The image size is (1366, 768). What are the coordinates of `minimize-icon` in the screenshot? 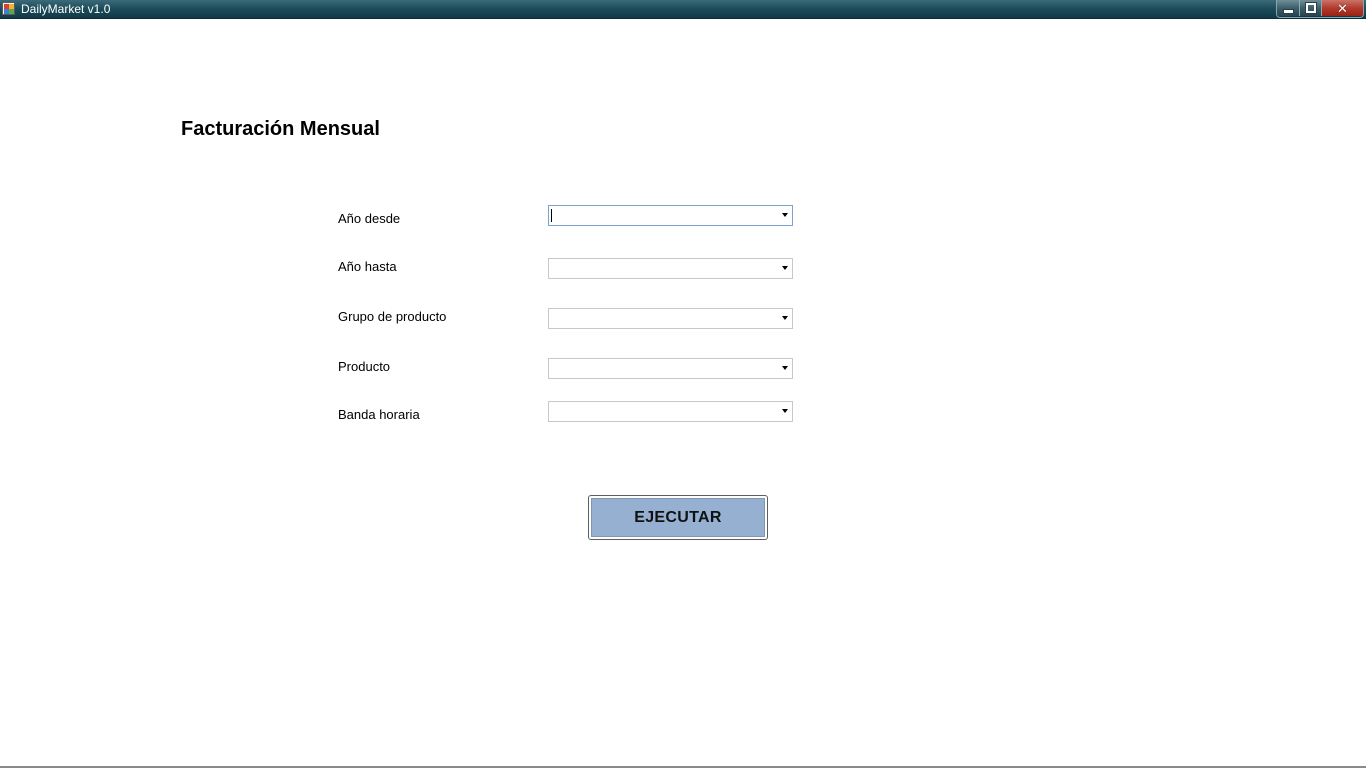 It's located at (1288, 11).